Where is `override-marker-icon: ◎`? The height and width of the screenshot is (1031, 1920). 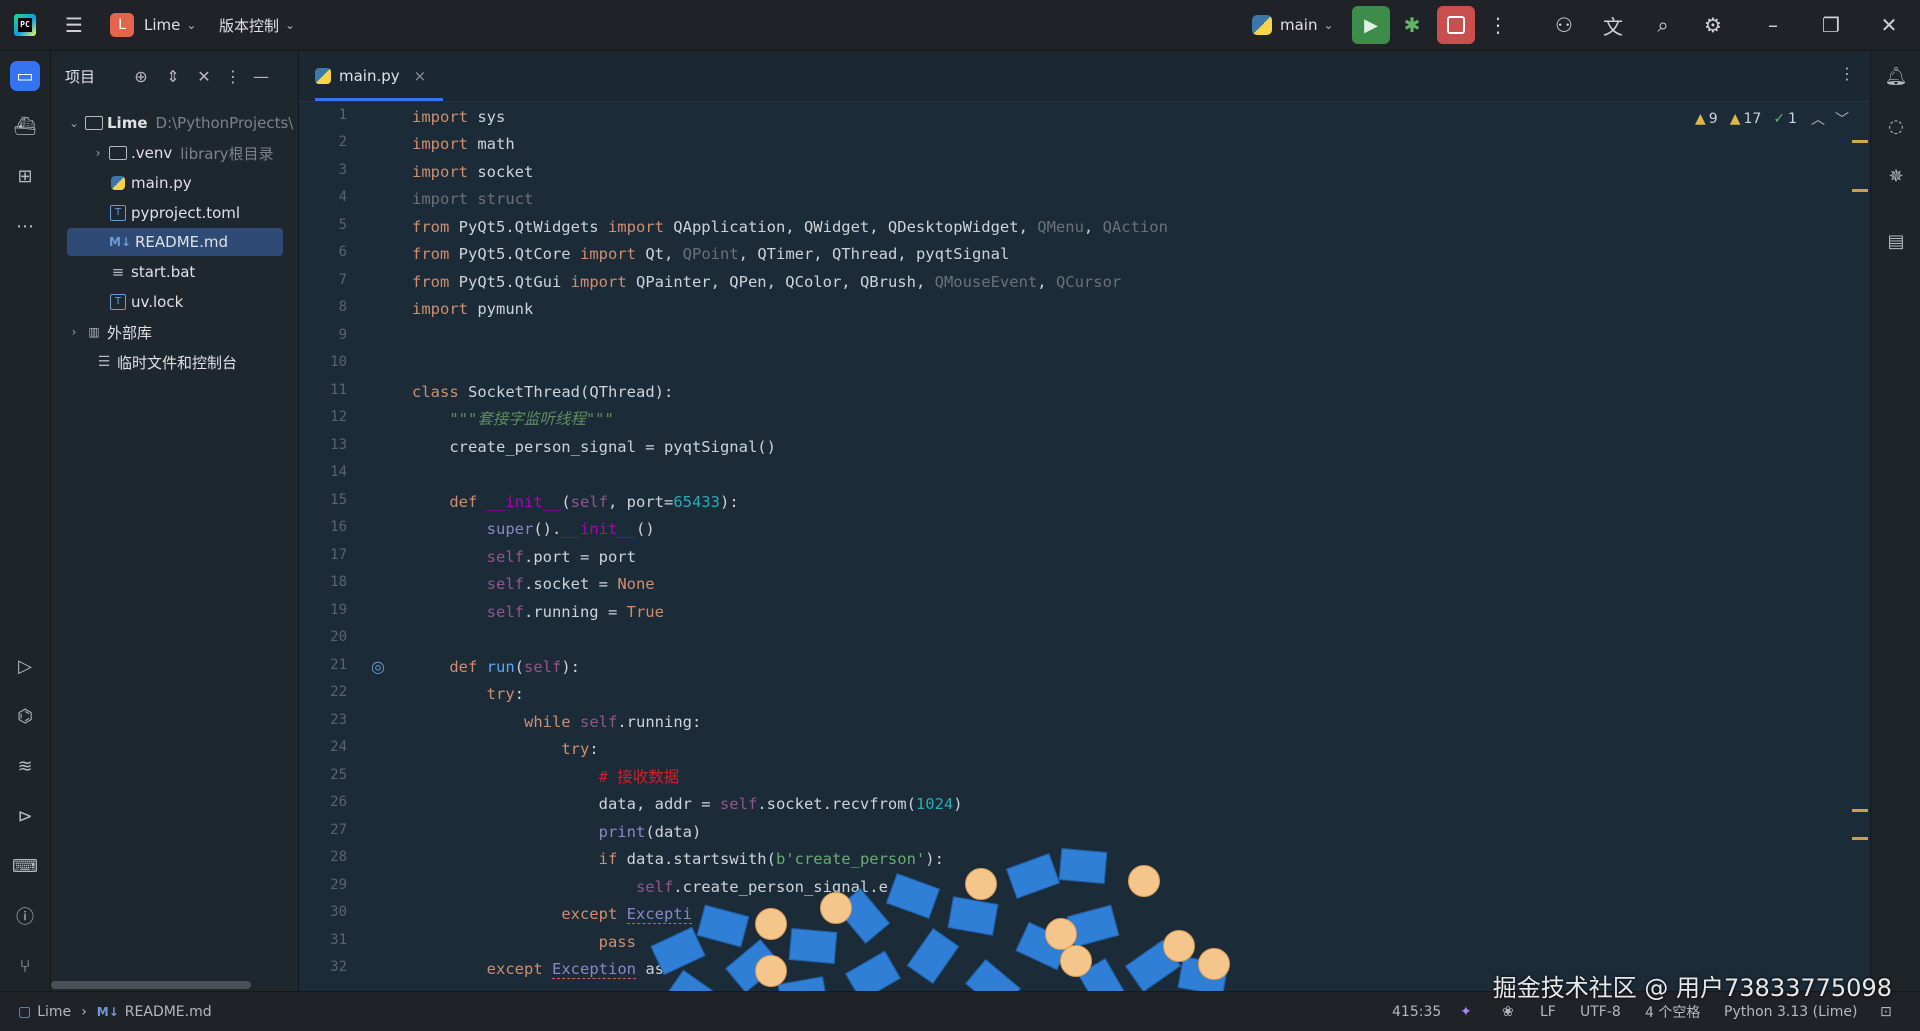
override-marker-icon: ◎ is located at coordinates (378, 666).